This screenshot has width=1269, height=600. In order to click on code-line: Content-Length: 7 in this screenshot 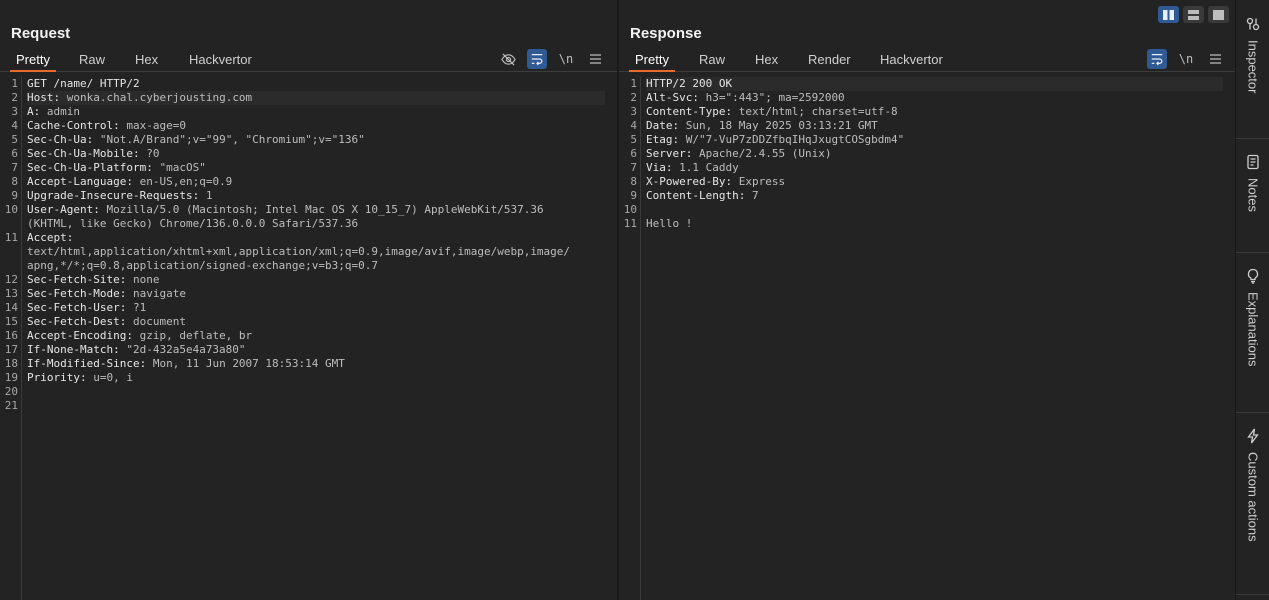, I will do `click(934, 196)`.